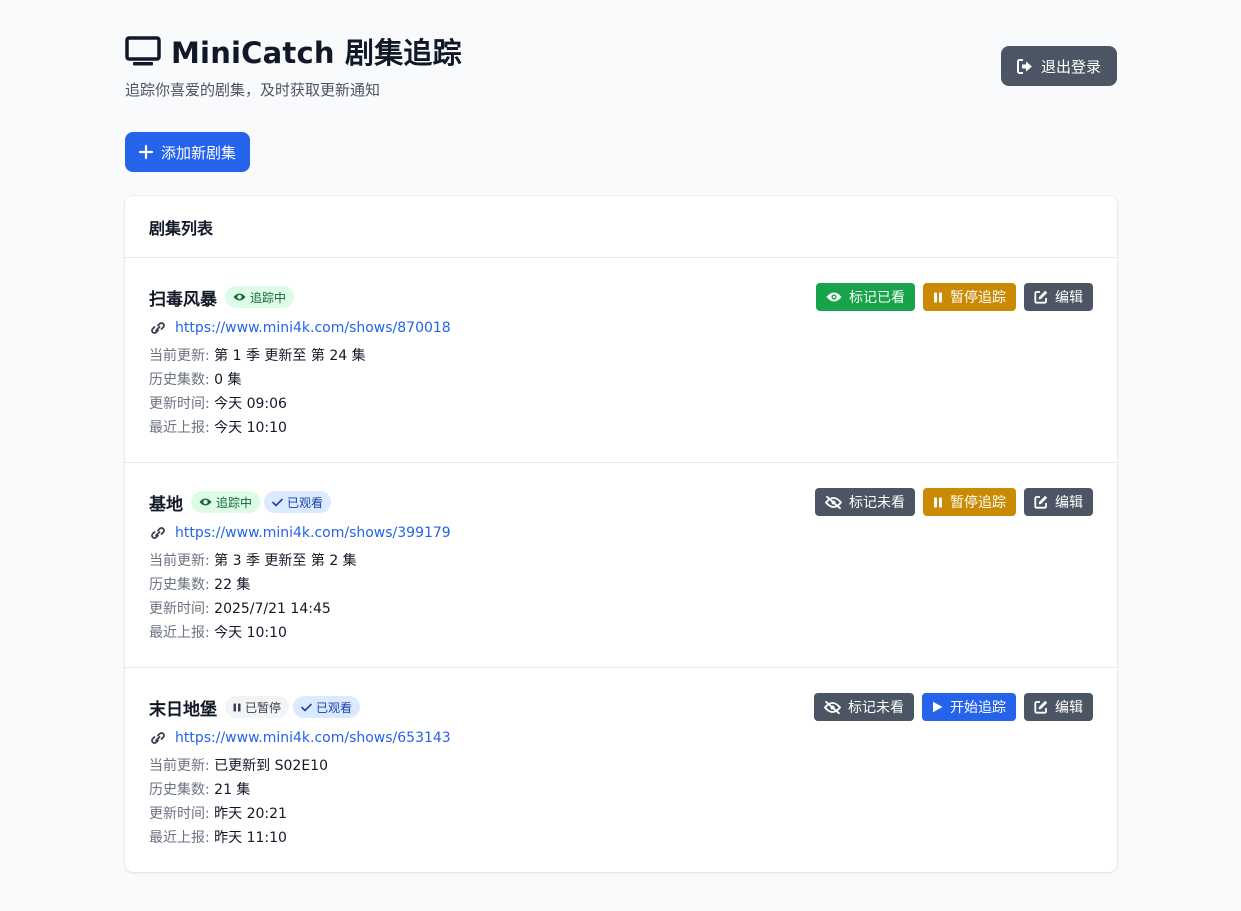 The height and width of the screenshot is (911, 1241). Describe the element at coordinates (250, 838) in the screenshot. I see `info-value: 昨天 11:10` at that location.